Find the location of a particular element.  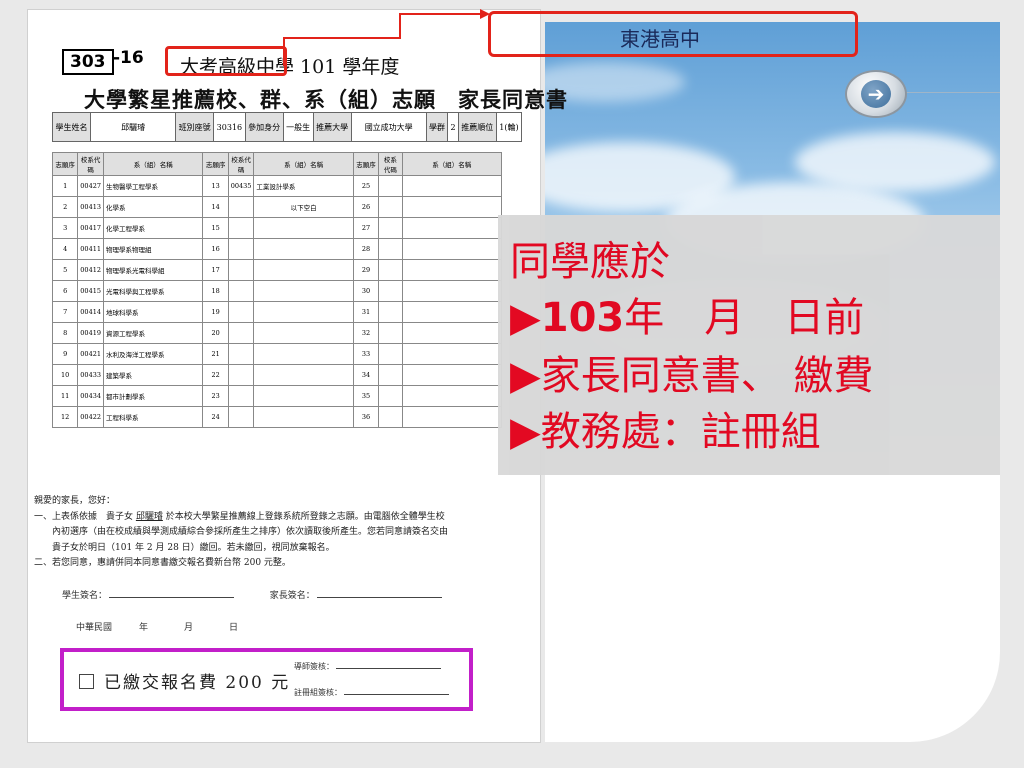

rank-value: 1(輪) is located at coordinates (509, 127).